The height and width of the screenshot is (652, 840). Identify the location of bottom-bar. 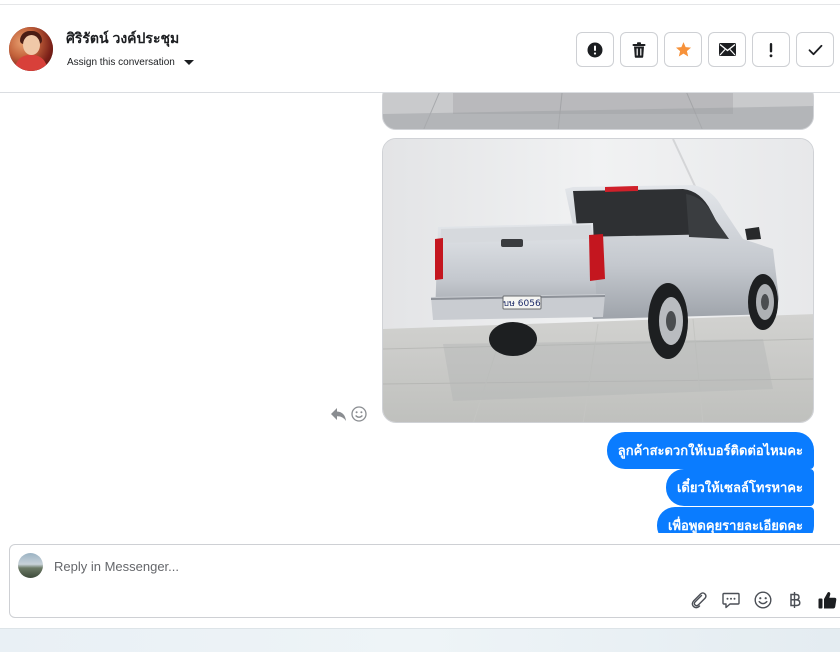
(420, 640).